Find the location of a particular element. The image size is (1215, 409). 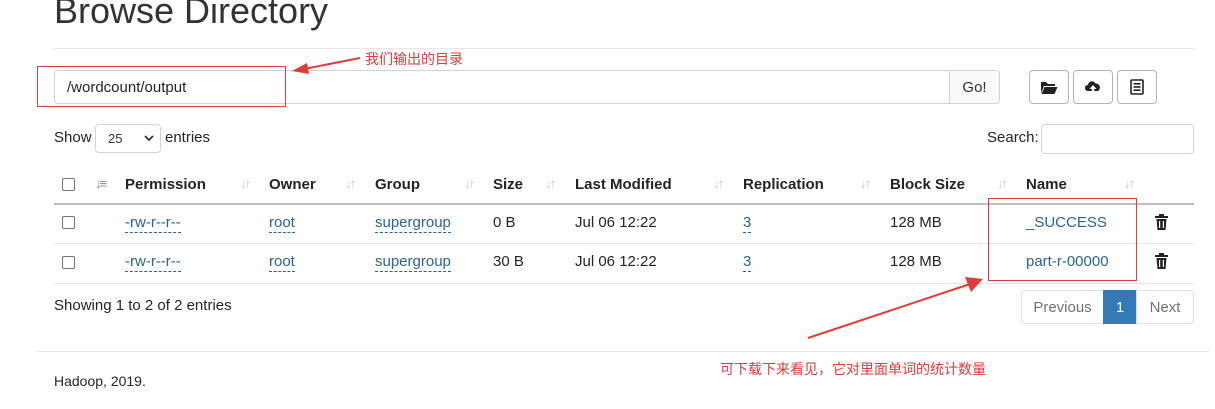

entries-length-select: 25 is located at coordinates (128, 138).